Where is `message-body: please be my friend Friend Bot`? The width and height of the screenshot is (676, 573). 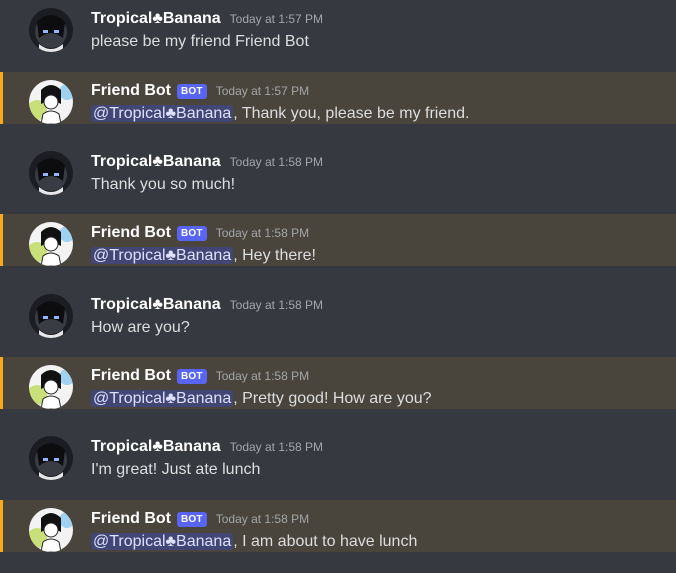 message-body: please be my friend Friend Bot is located at coordinates (200, 41).